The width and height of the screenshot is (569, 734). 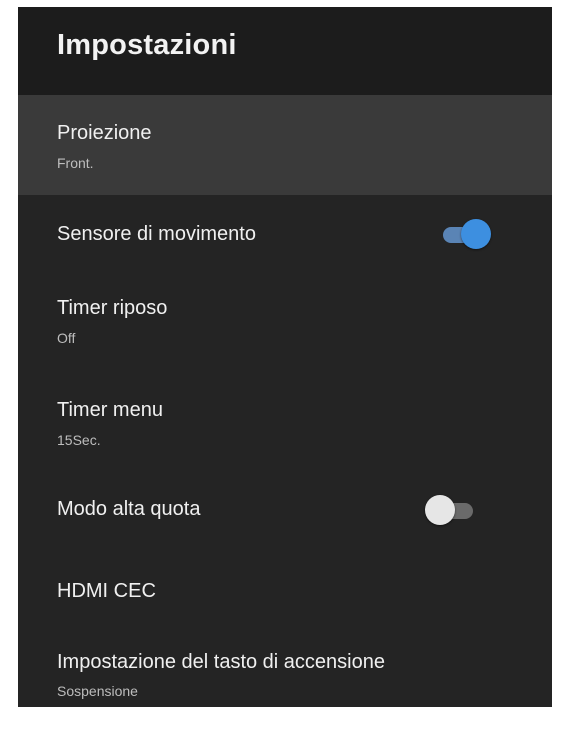 What do you see at coordinates (221, 662) in the screenshot?
I see `setting-label: Impostazione del tasto di accensione` at bounding box center [221, 662].